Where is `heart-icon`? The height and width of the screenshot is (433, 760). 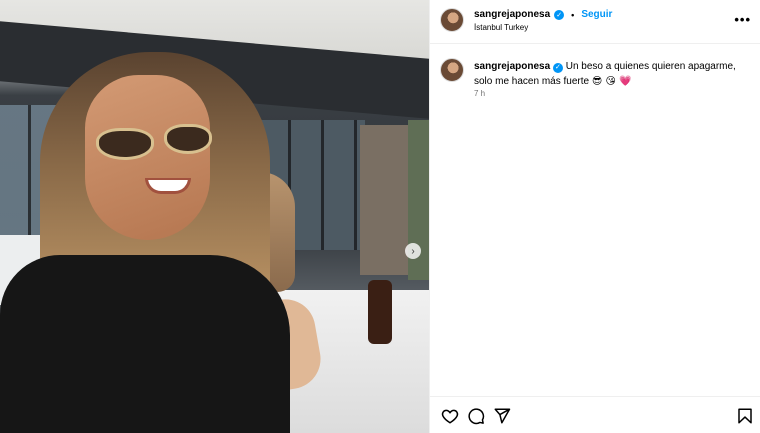 heart-icon is located at coordinates (450, 416).